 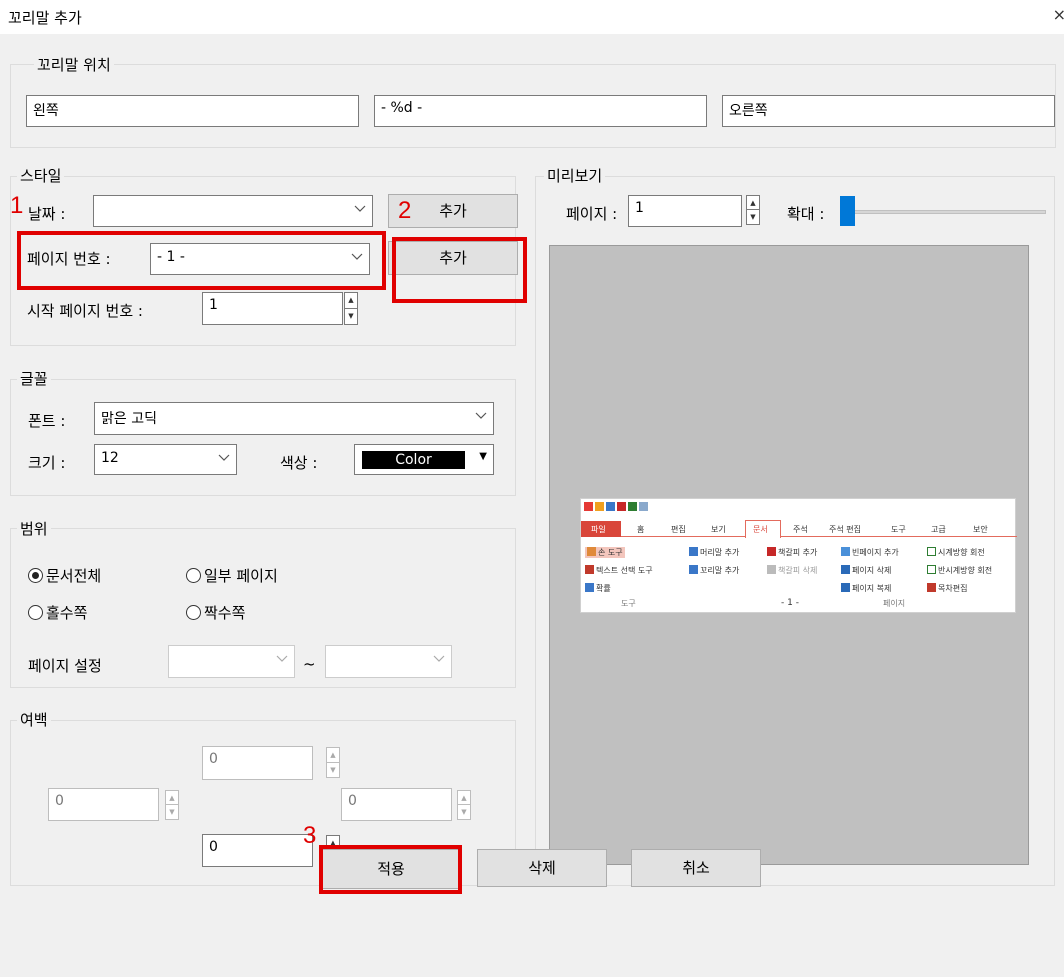 I want to click on radio-odd-label: 홀수쪽, so click(x=67, y=613).